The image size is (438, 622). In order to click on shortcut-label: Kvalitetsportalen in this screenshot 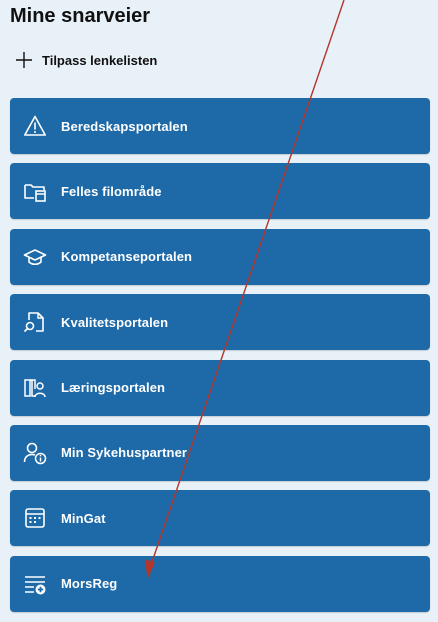, I will do `click(115, 322)`.